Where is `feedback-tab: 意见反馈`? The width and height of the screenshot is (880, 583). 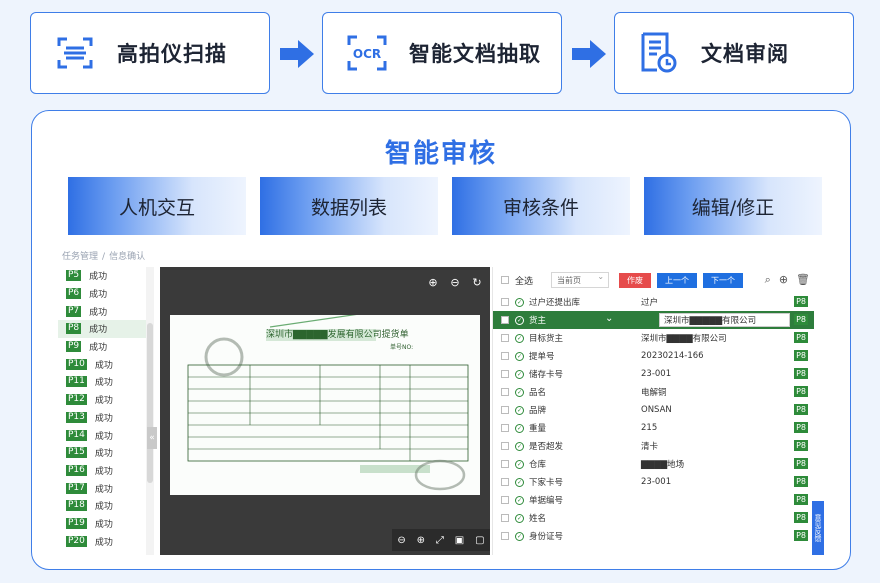 feedback-tab: 意见反馈 is located at coordinates (818, 528).